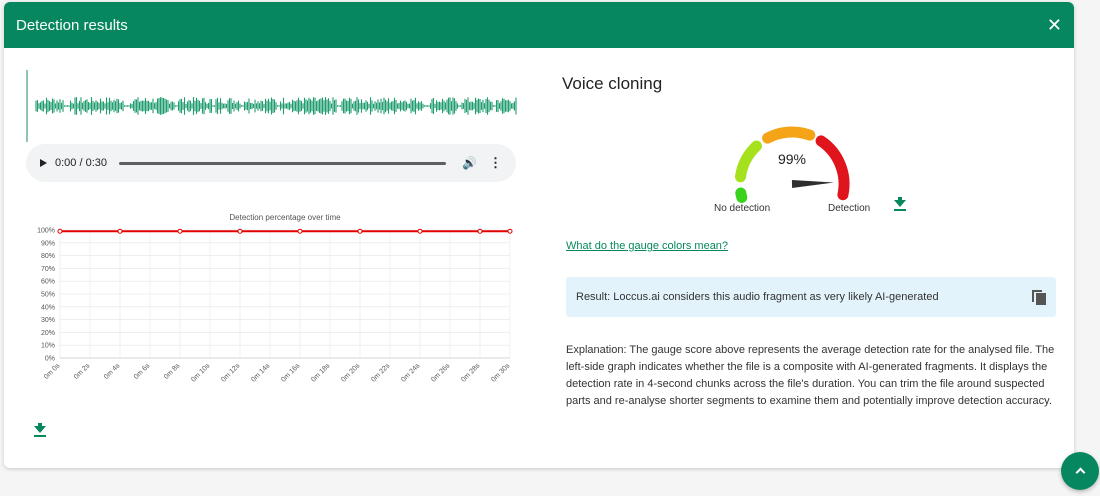  What do you see at coordinates (539, 25) in the screenshot?
I see `dialog-header: Detection results ✕` at bounding box center [539, 25].